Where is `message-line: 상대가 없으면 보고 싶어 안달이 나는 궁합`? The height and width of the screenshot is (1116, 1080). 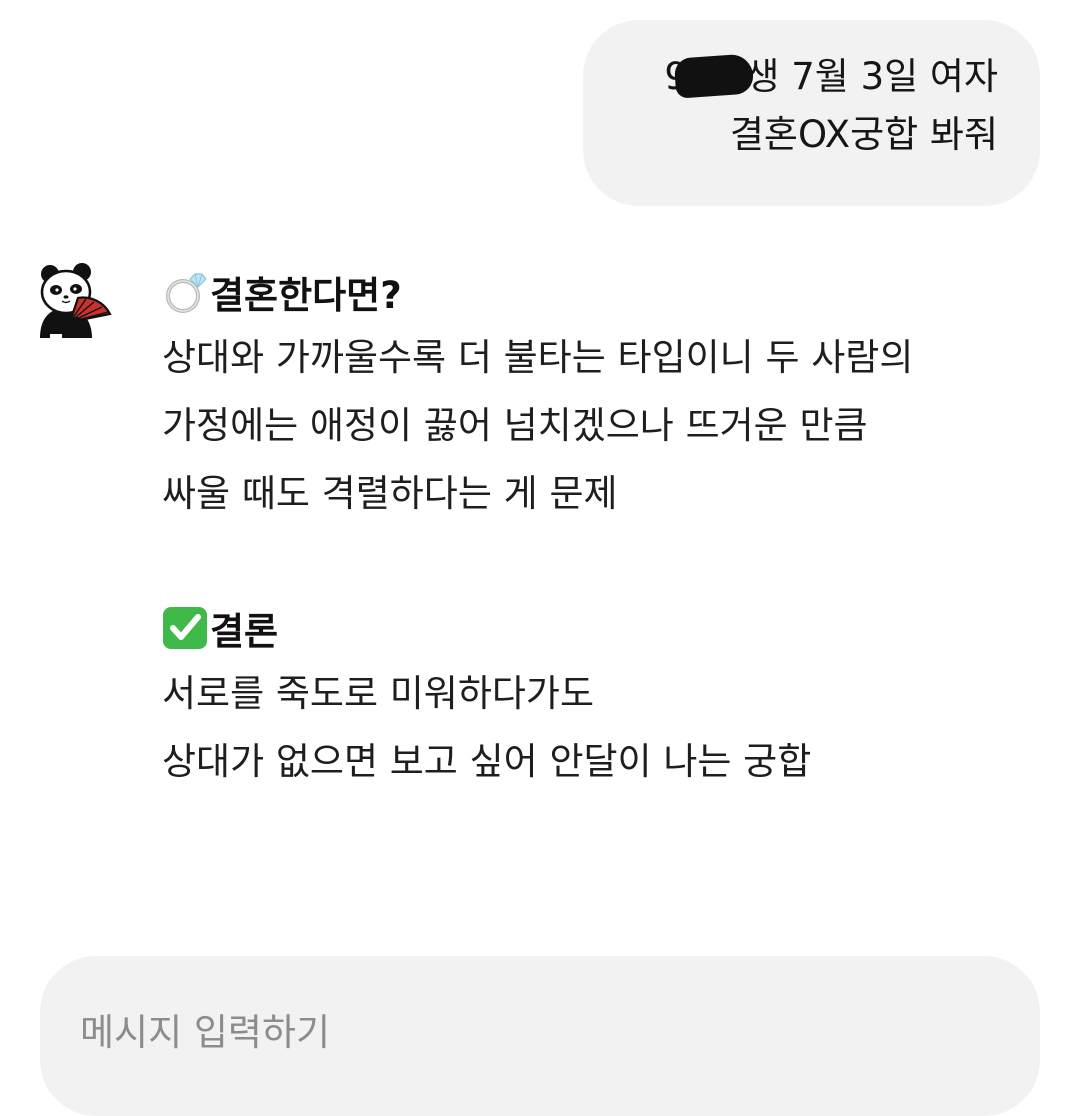
message-line: 상대가 없으면 보고 싶어 안달이 나는 궁합 is located at coordinates (487, 761).